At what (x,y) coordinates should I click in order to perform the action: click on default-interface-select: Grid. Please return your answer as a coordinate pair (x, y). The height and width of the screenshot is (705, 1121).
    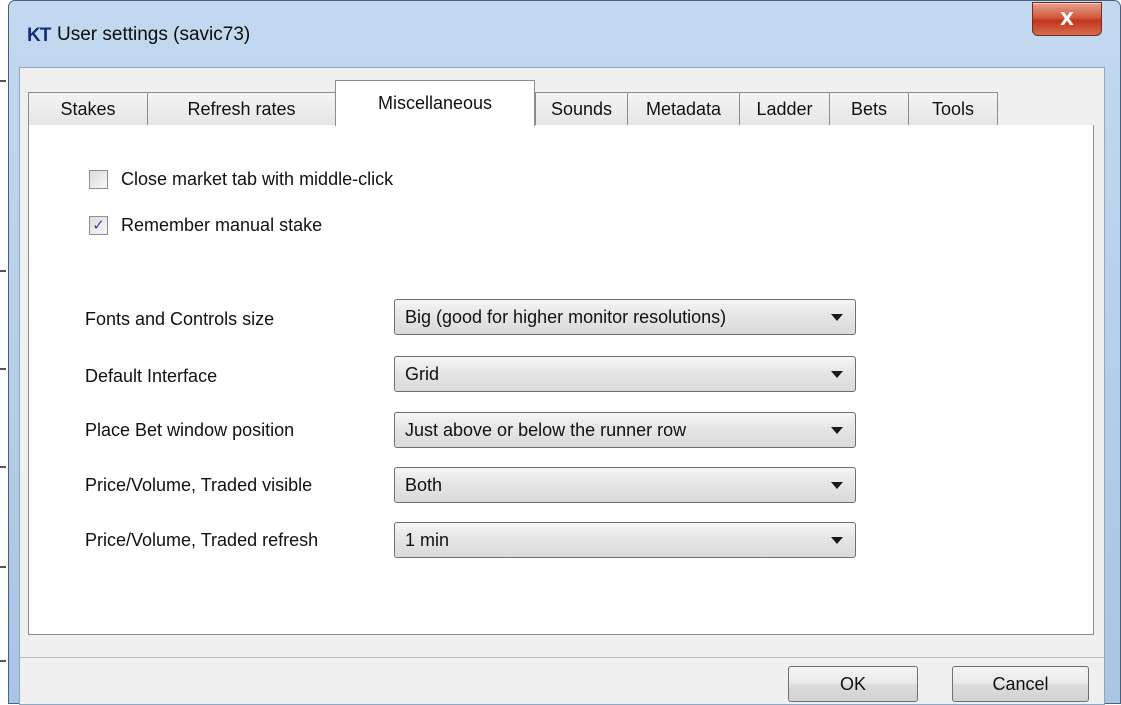
    Looking at the image, I should click on (625, 374).